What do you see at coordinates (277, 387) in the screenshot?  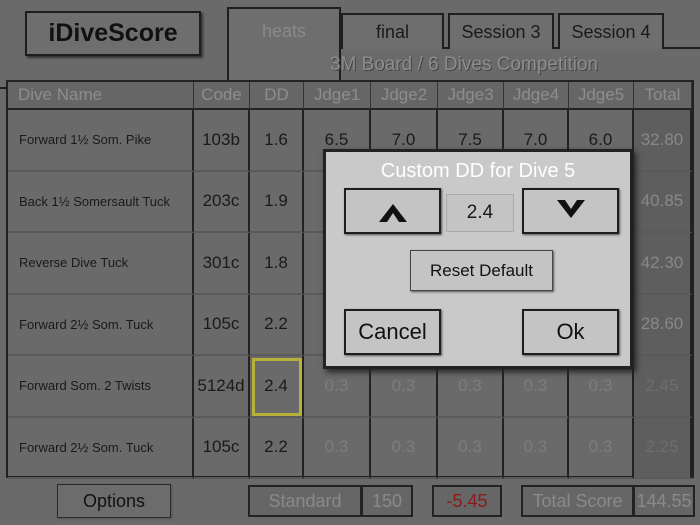 I see `dd-cell: 2.4` at bounding box center [277, 387].